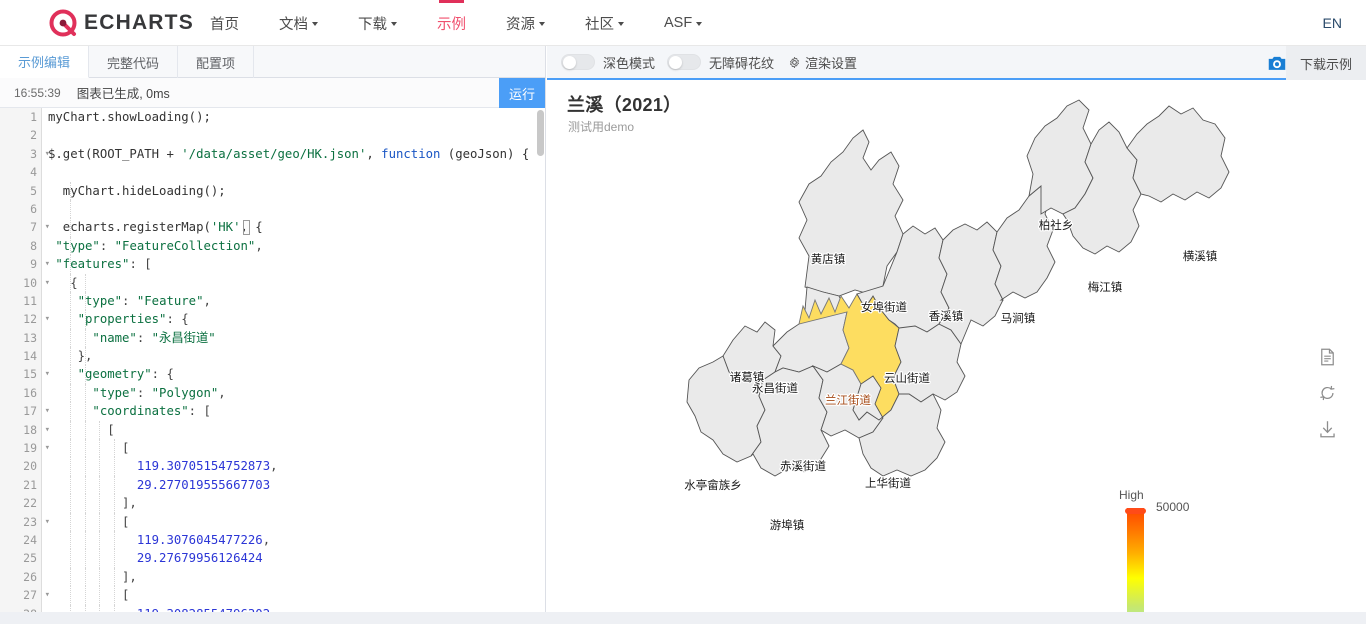 The height and width of the screenshot is (624, 1366). Describe the element at coordinates (683, 23) in the screenshot. I see `nav-item-asf: ASF` at that location.